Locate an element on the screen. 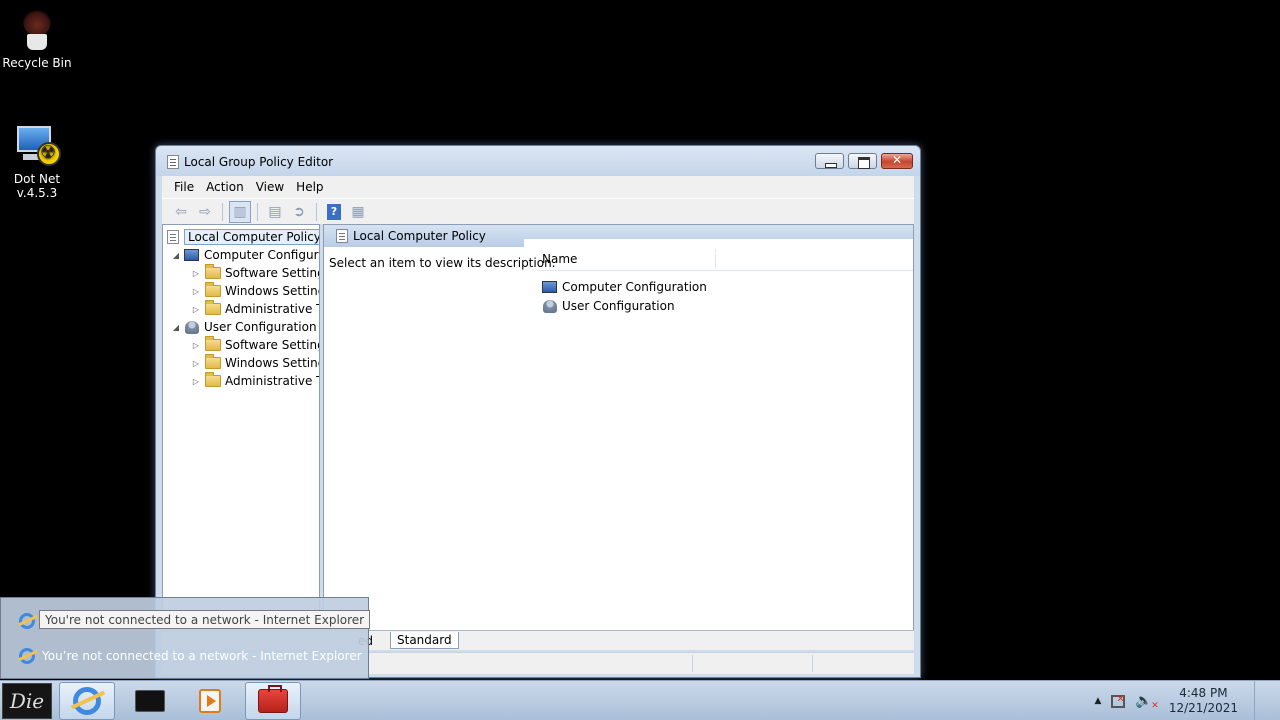  tree-item-computer-software-settings: ▷ Software Settings is located at coordinates (255, 273).